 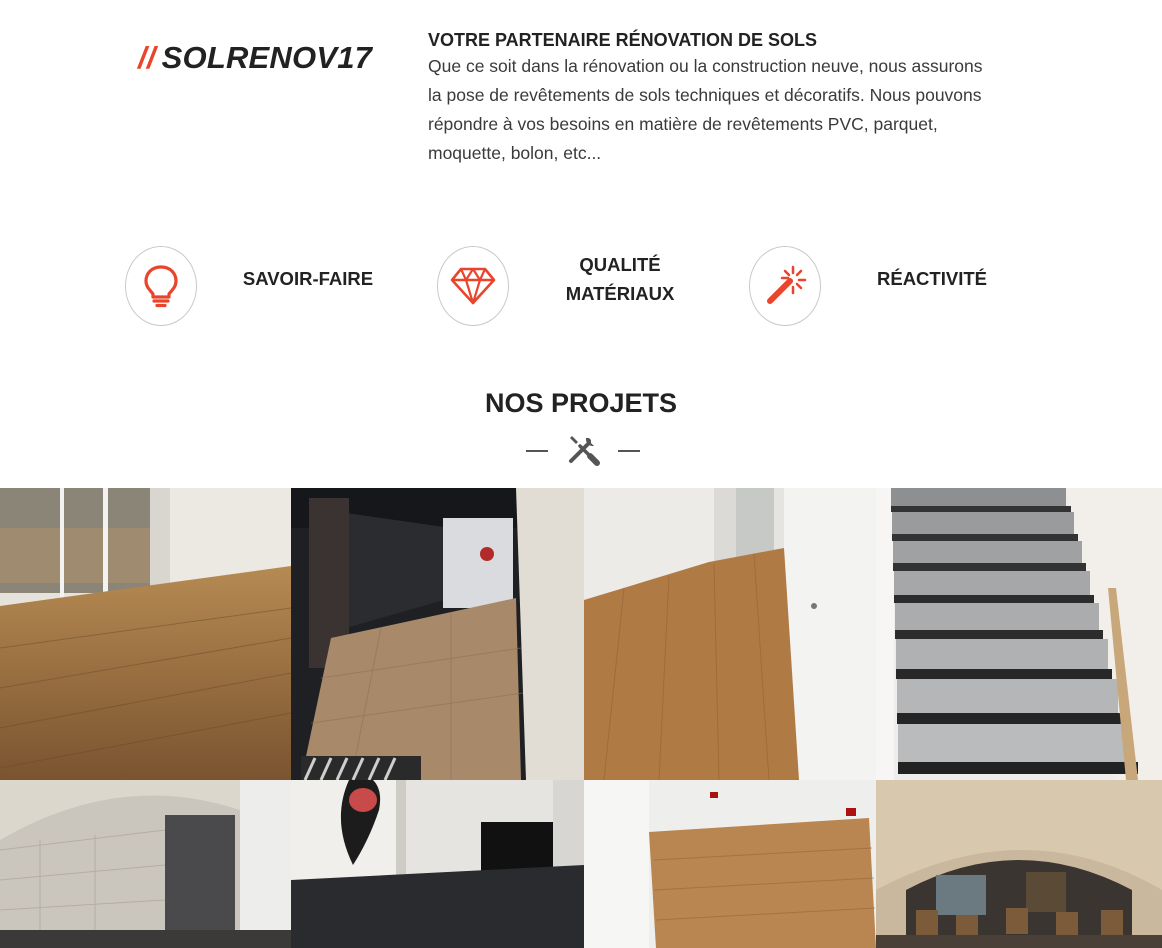 I want to click on project-photo-vinyl-room, so click(x=730, y=634).